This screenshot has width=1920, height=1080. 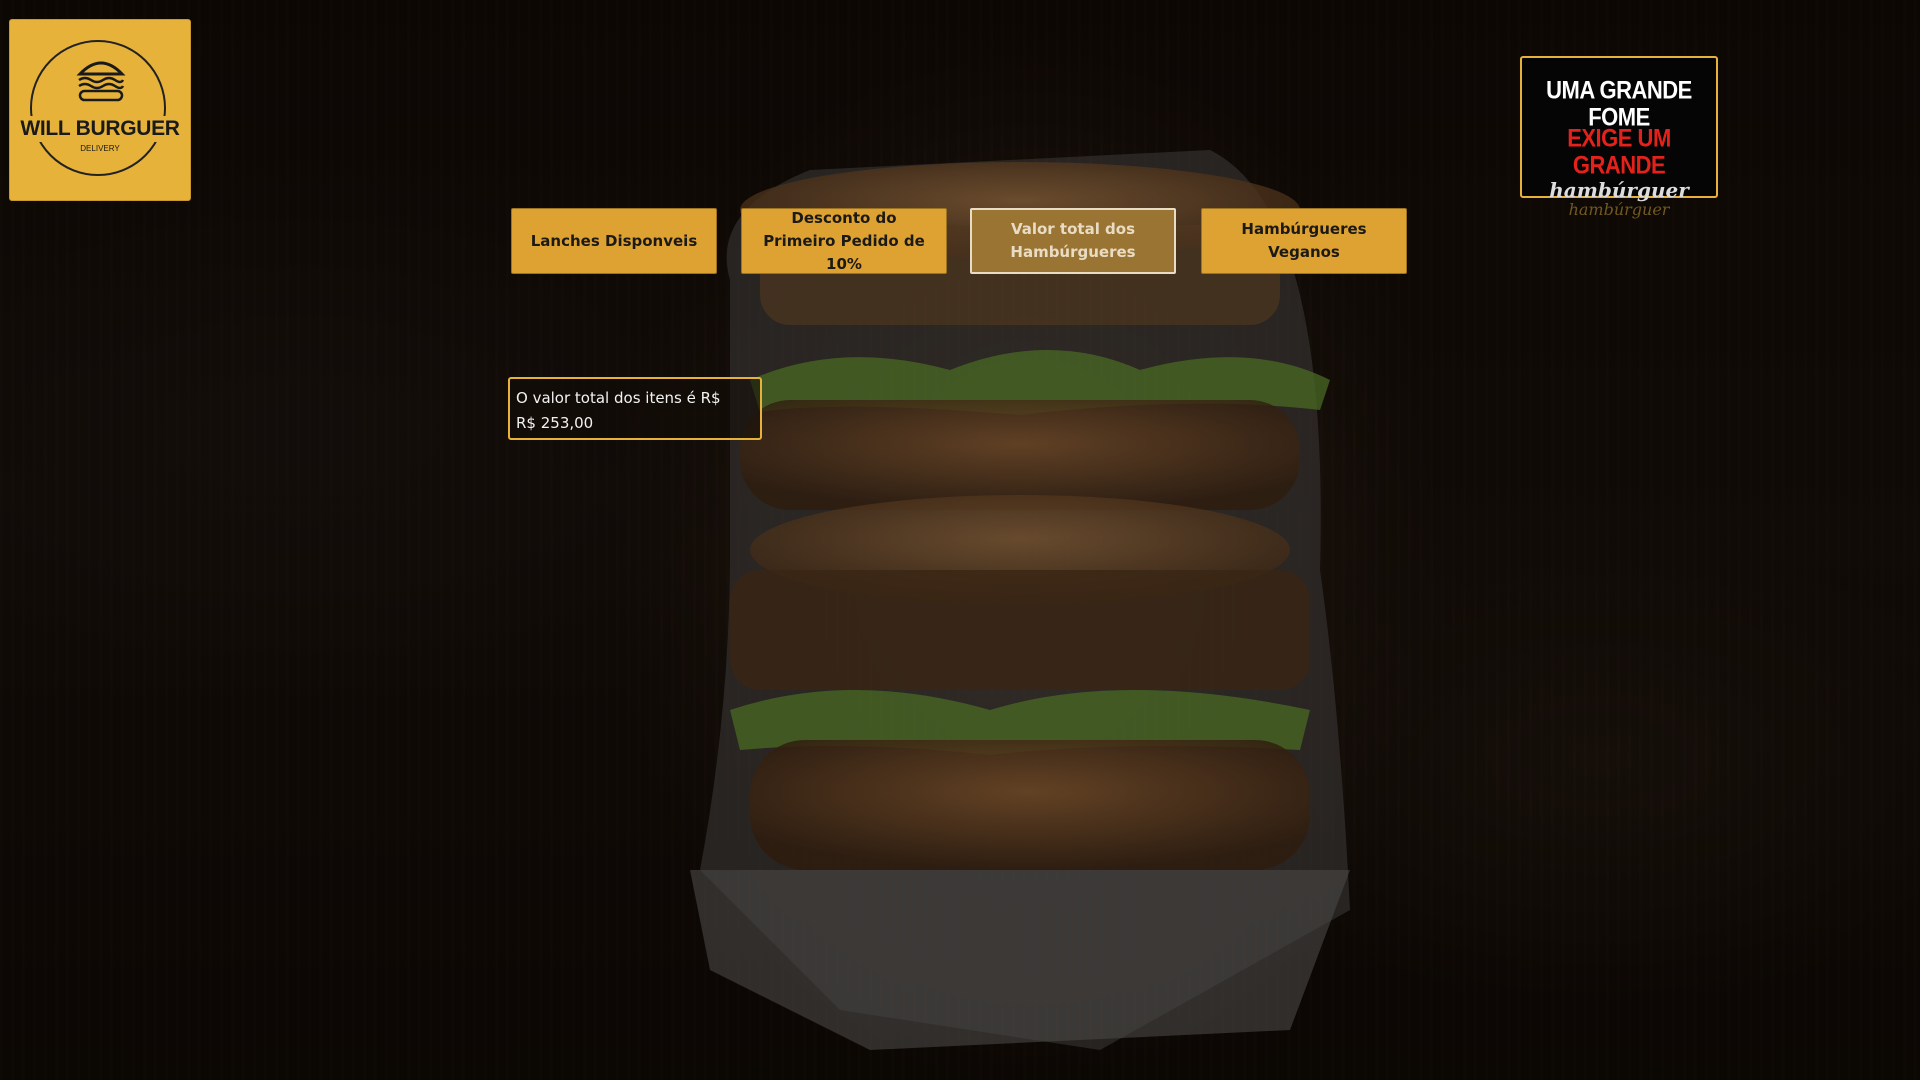 I want to click on logo-brand-text: WILL BURGUER, so click(x=100, y=129).